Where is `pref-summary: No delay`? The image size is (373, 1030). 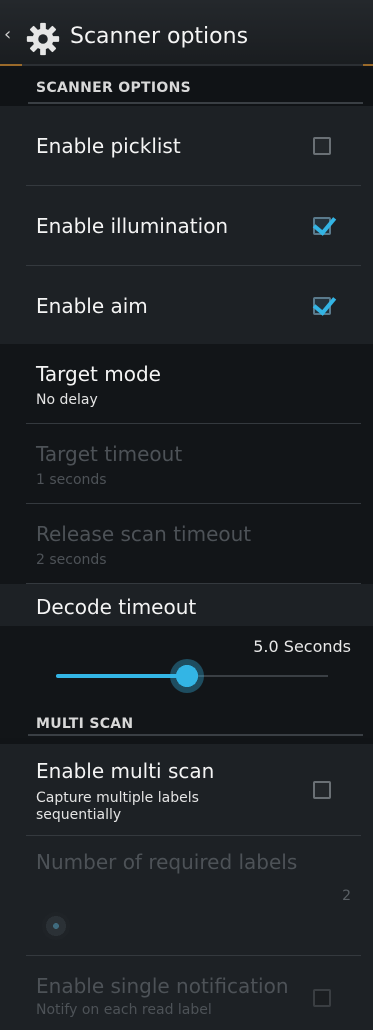 pref-summary: No delay is located at coordinates (67, 400).